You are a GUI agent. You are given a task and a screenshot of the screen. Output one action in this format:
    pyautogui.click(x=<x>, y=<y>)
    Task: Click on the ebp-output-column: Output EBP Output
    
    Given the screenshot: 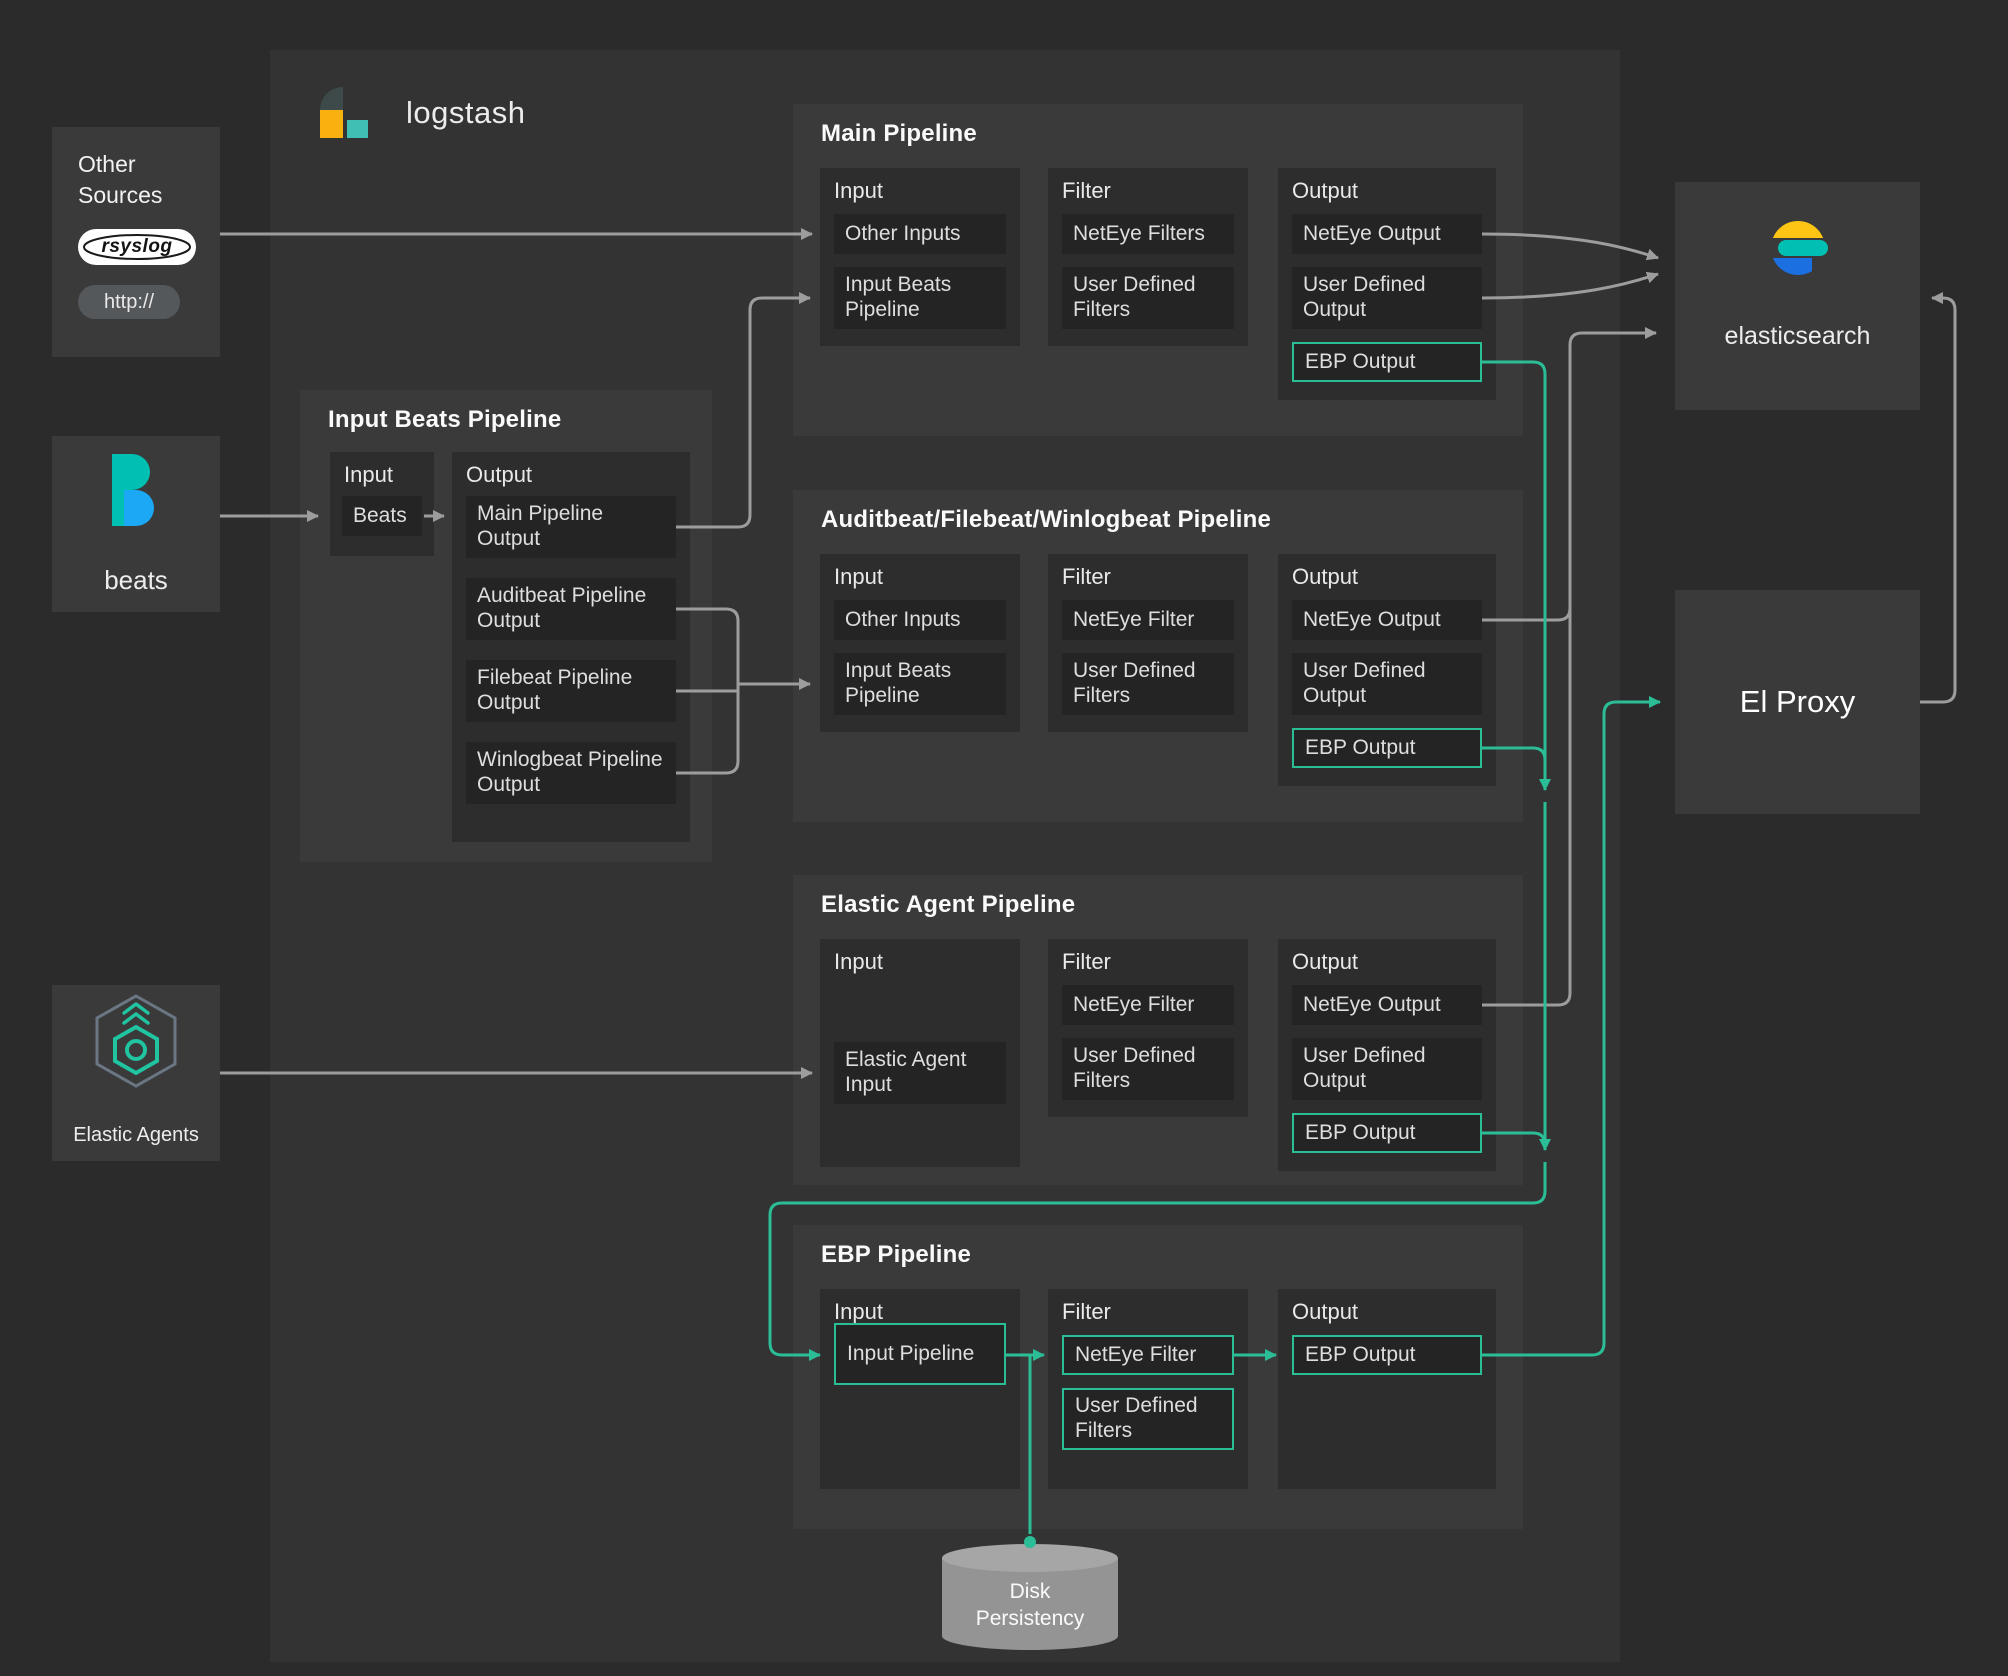 What is the action you would take?
    pyautogui.click(x=1387, y=1389)
    